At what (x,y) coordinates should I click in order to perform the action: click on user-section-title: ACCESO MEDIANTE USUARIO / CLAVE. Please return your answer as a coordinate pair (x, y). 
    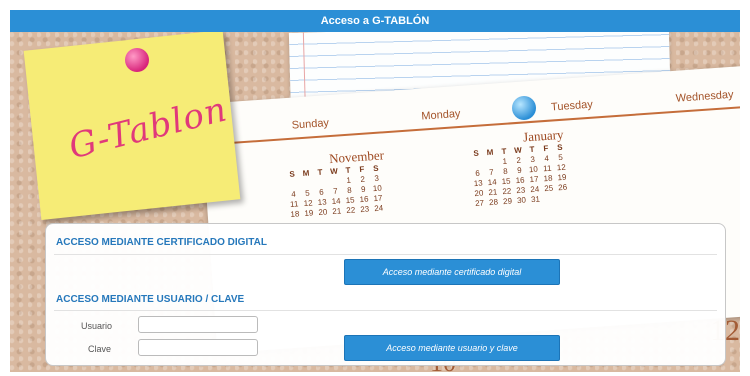
    Looking at the image, I should click on (150, 299).